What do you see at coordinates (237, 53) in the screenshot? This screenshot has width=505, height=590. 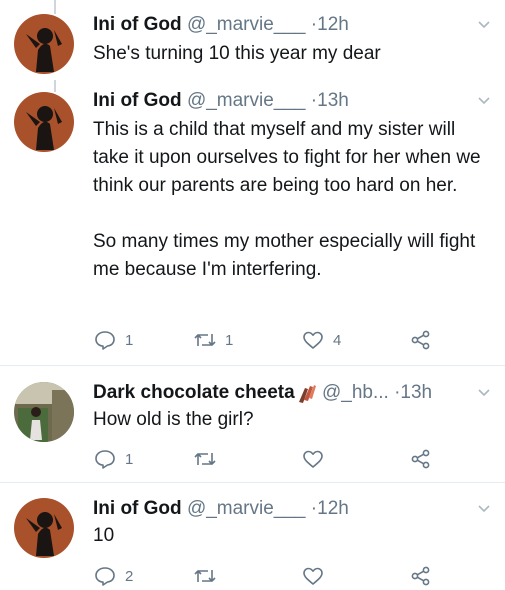 I see `tweet-text: She's turning 10 this year my dear` at bounding box center [237, 53].